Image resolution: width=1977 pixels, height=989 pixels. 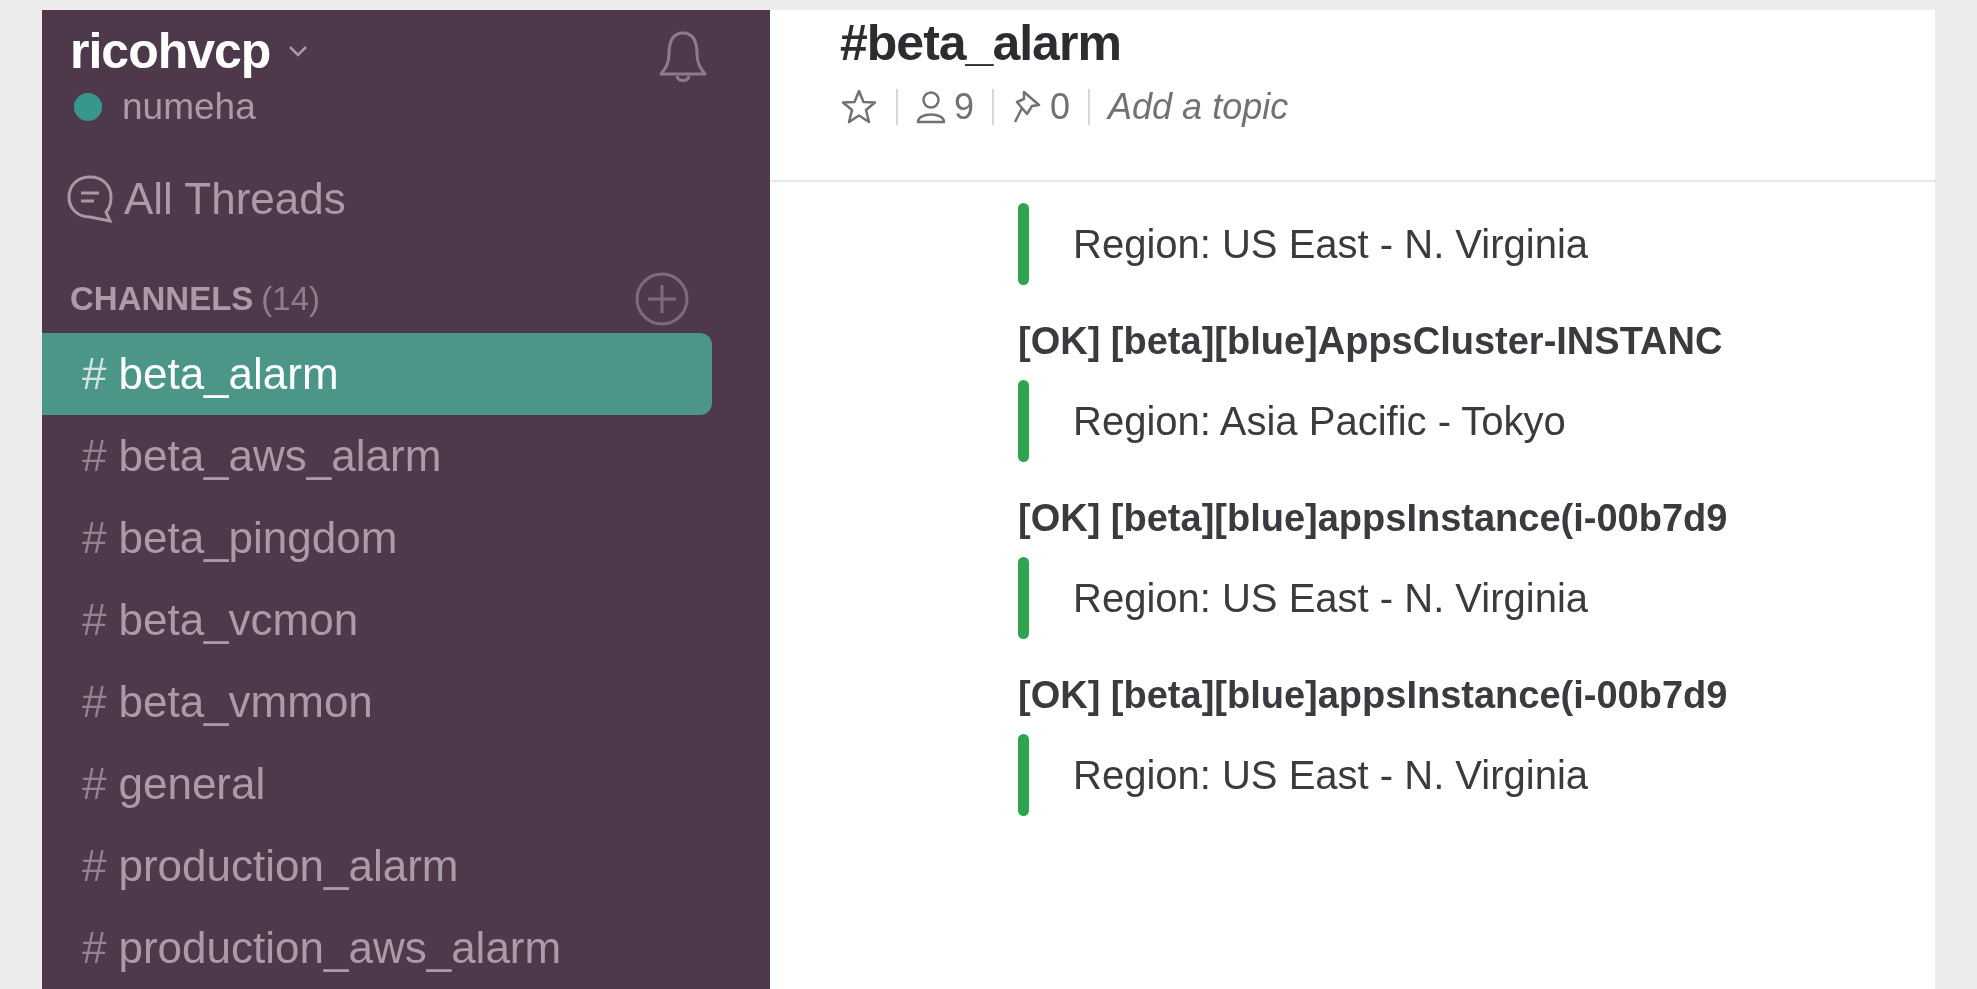 I want to click on pin-icon, so click(x=1027, y=107).